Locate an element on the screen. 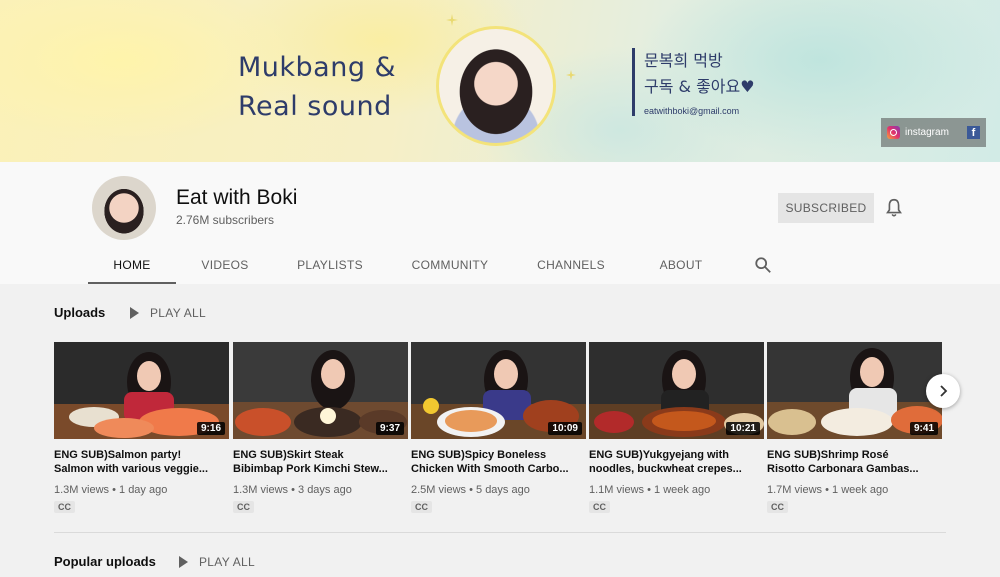 The image size is (1000, 577). video-age: 5 days ago is located at coordinates (503, 490).